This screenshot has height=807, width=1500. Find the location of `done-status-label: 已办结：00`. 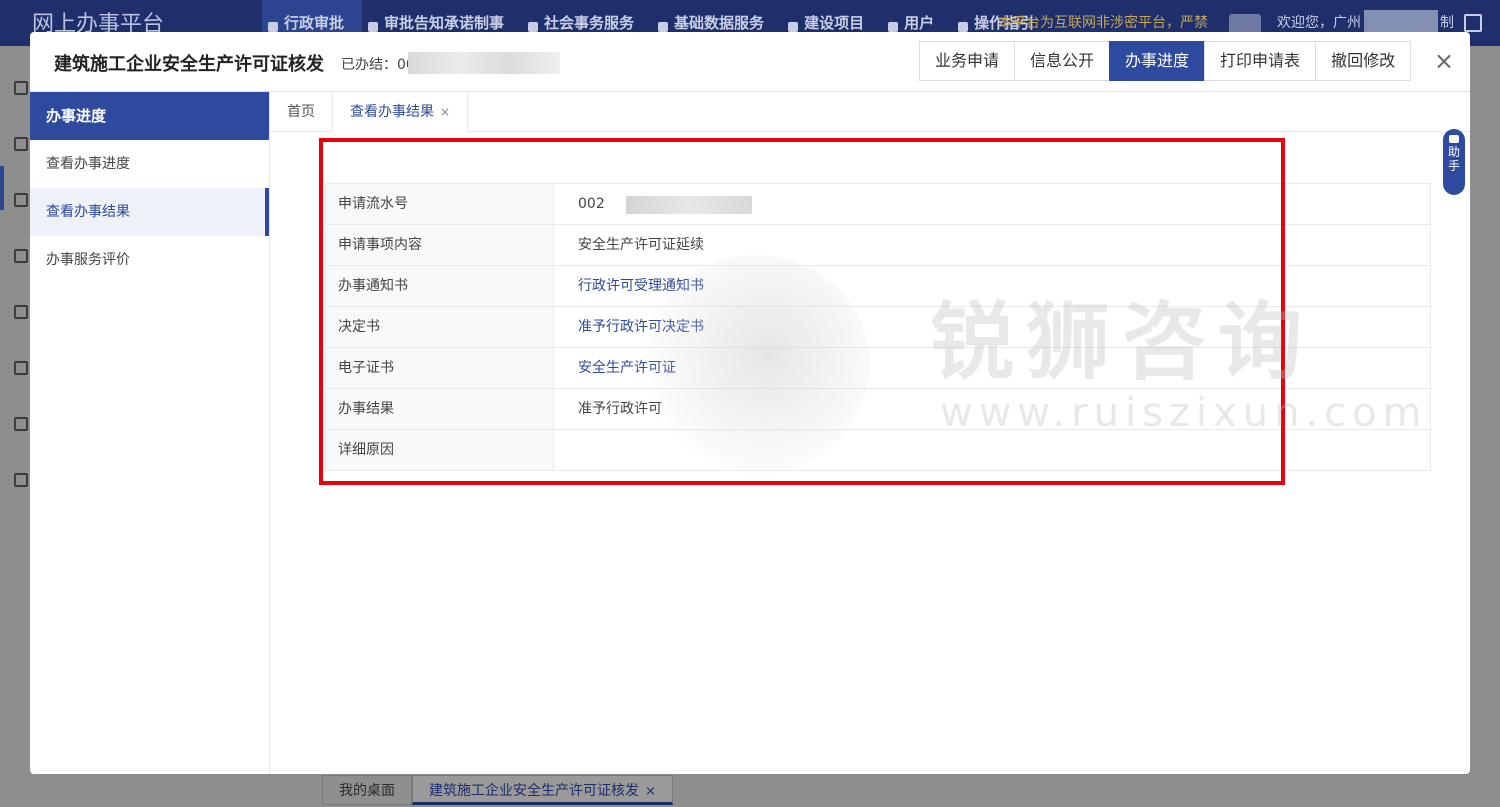

done-status-label: 已办结：00 is located at coordinates (378, 65).